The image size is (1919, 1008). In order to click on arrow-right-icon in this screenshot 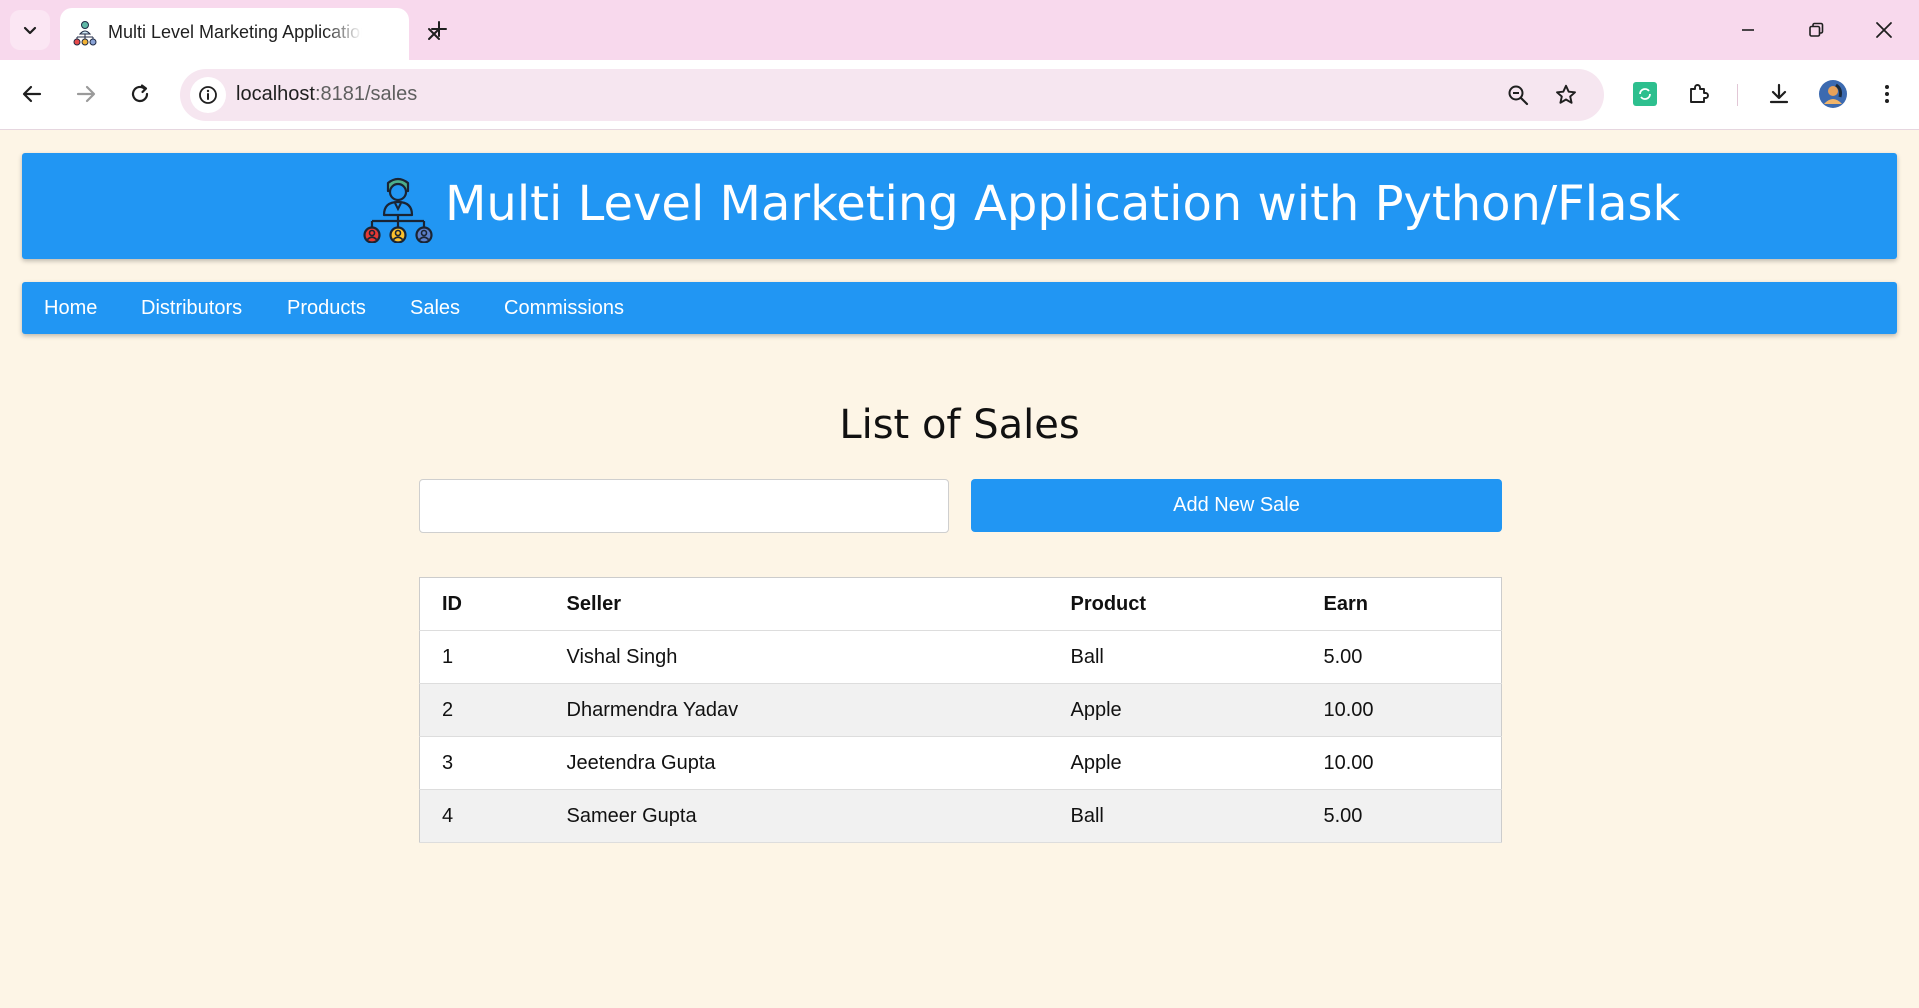, I will do `click(86, 94)`.